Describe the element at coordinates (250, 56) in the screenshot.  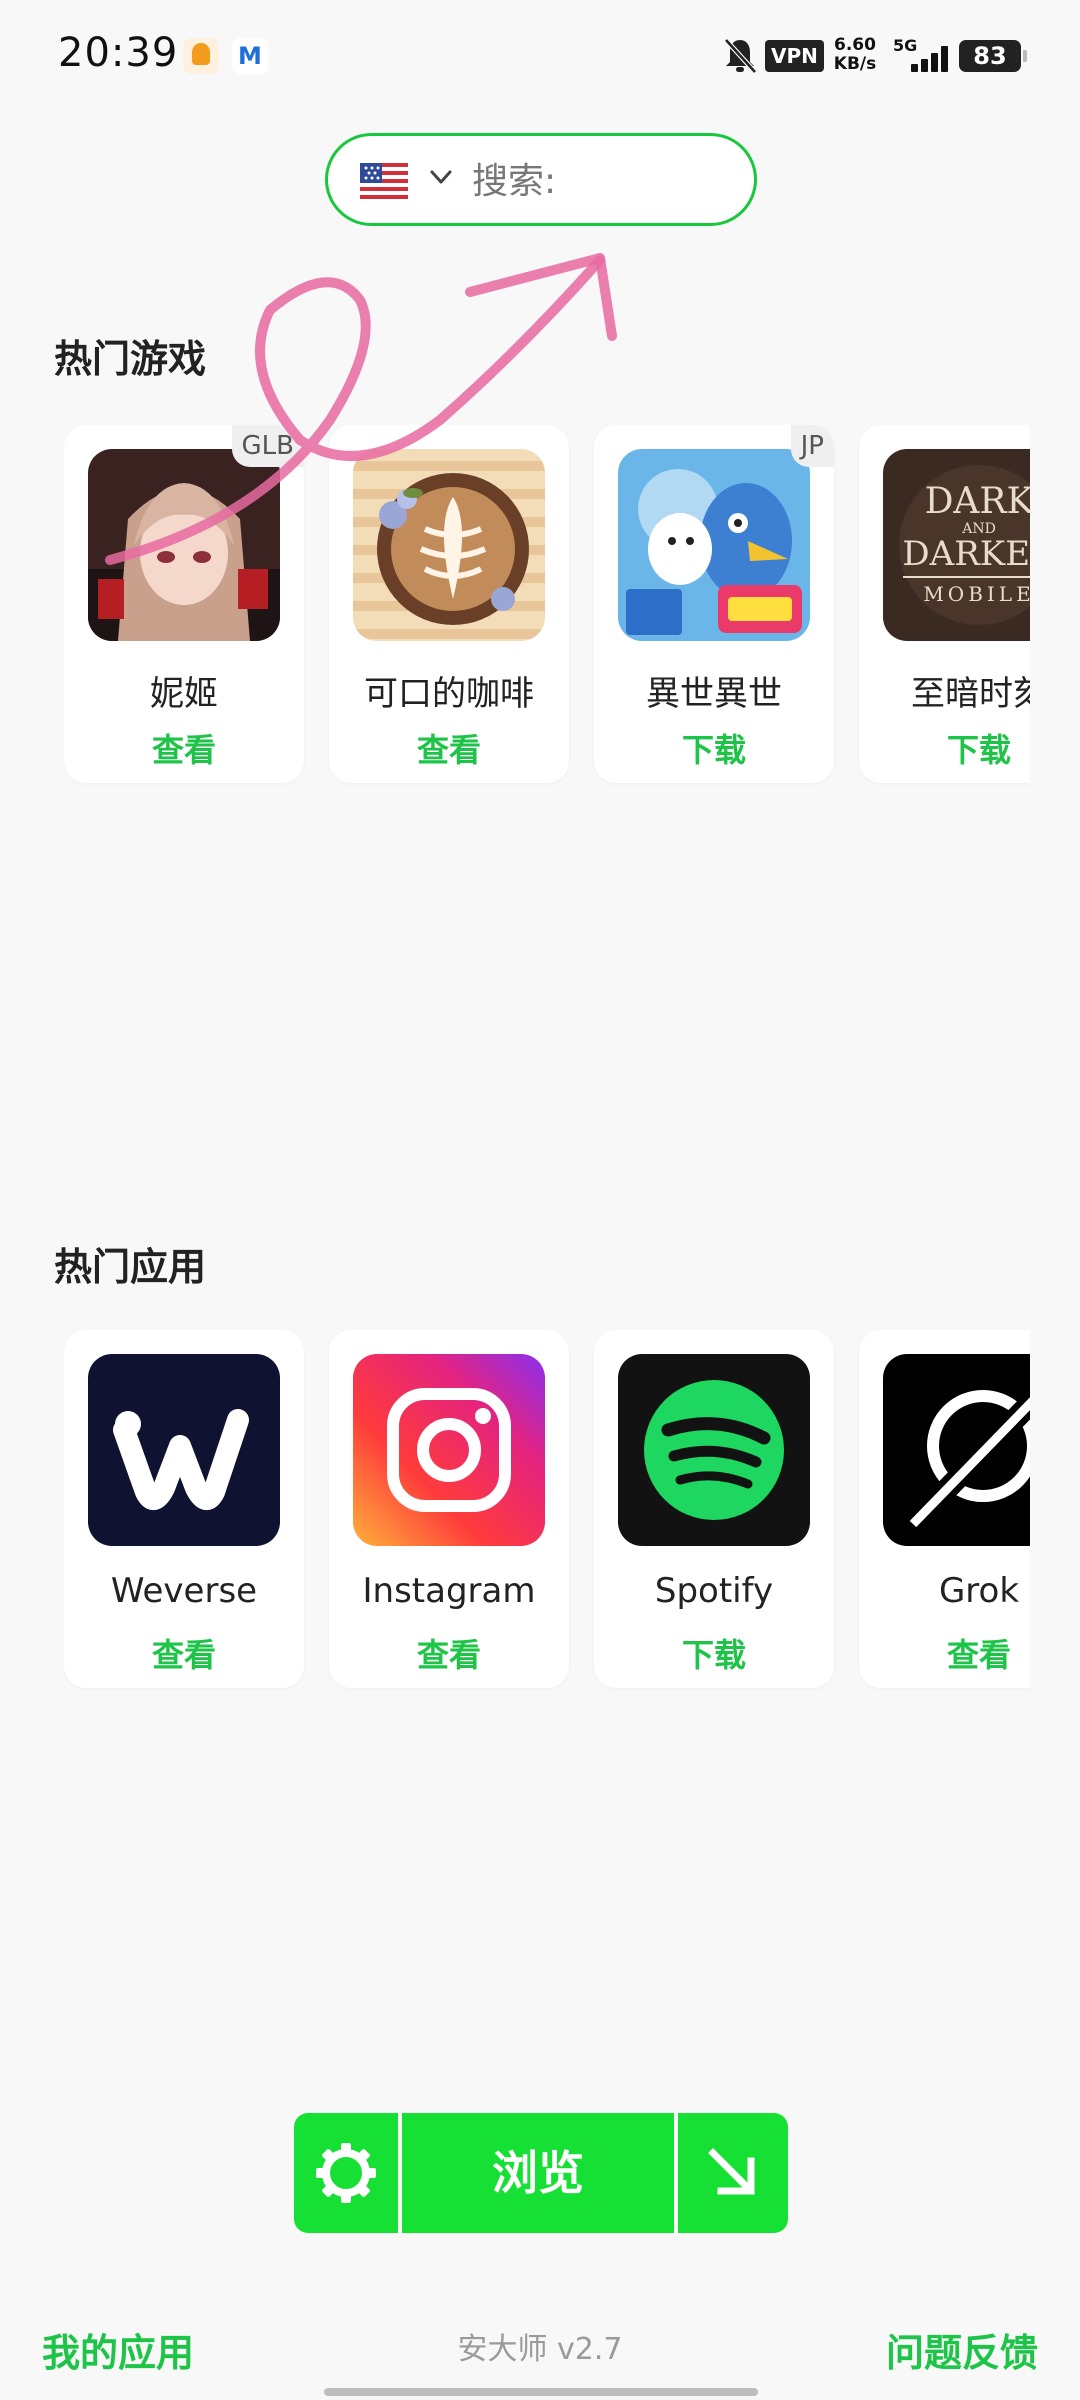
I see `mail-notification-icon: M` at that location.